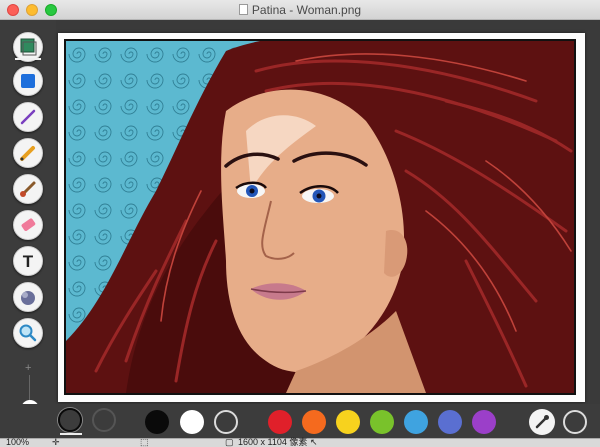 This screenshot has width=600, height=447. Describe the element at coordinates (157, 422) in the screenshot. I see `swatch-black` at that location.